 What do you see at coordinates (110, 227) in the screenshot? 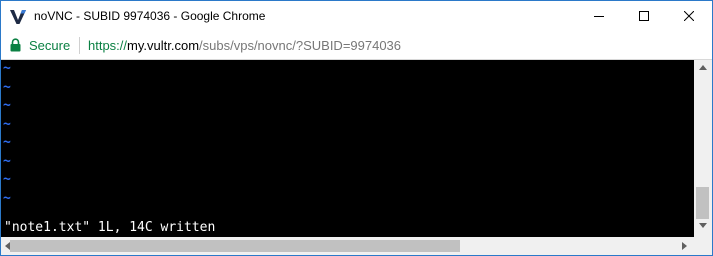
I see `editor-status-line: "note1.txt" 1L, 14C written` at bounding box center [110, 227].